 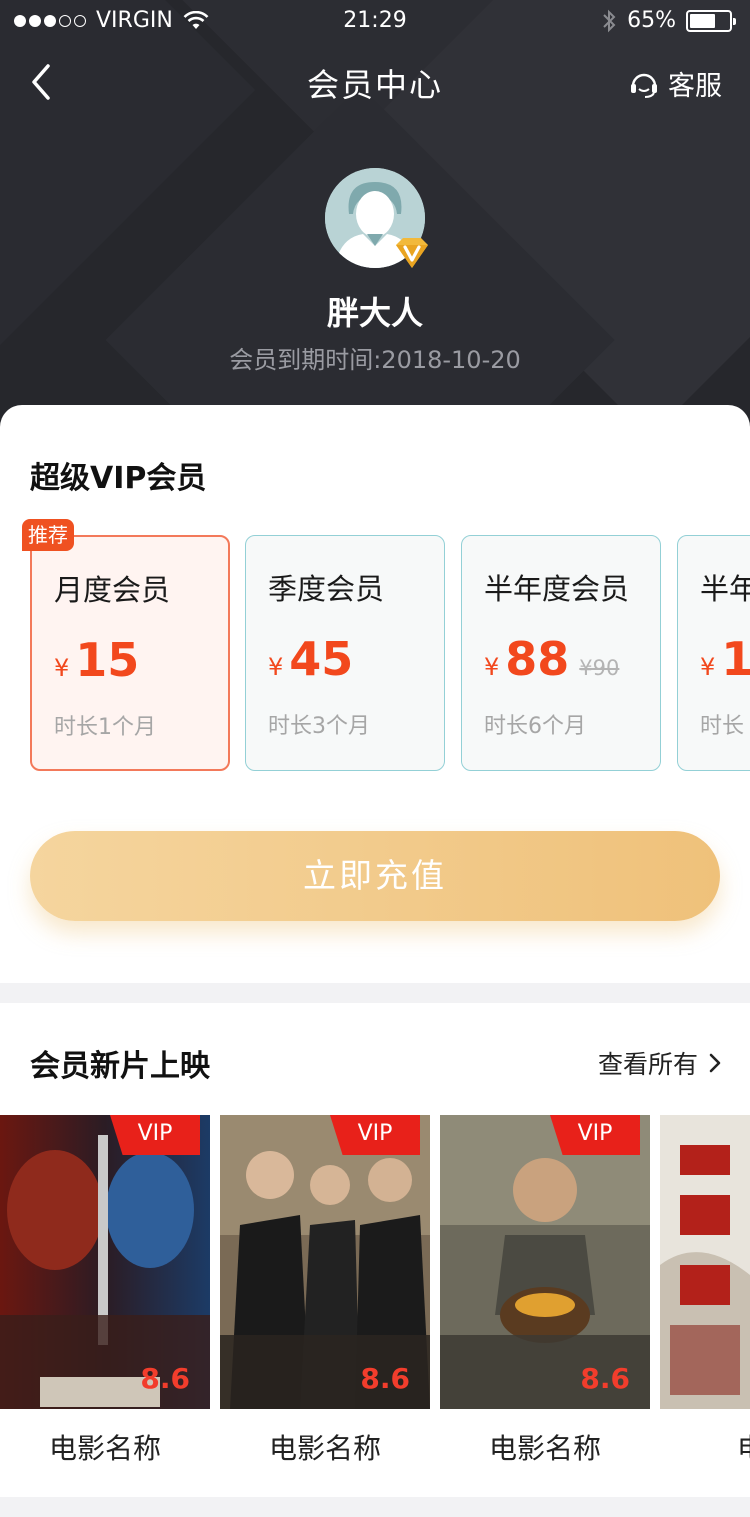 What do you see at coordinates (326, 589) in the screenshot?
I see `plan-name: 季度会员` at bounding box center [326, 589].